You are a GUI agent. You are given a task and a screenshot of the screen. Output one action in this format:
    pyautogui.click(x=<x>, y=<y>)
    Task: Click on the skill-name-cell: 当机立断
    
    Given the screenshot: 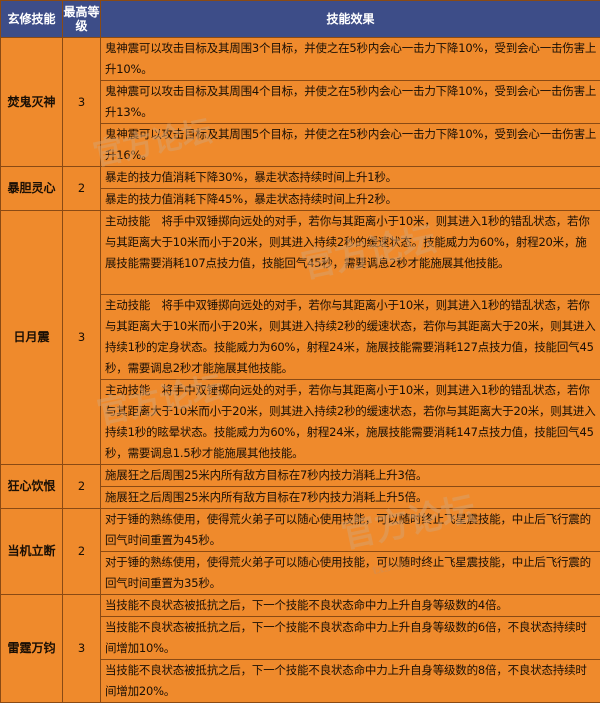 What is the action you would take?
    pyautogui.click(x=32, y=552)
    